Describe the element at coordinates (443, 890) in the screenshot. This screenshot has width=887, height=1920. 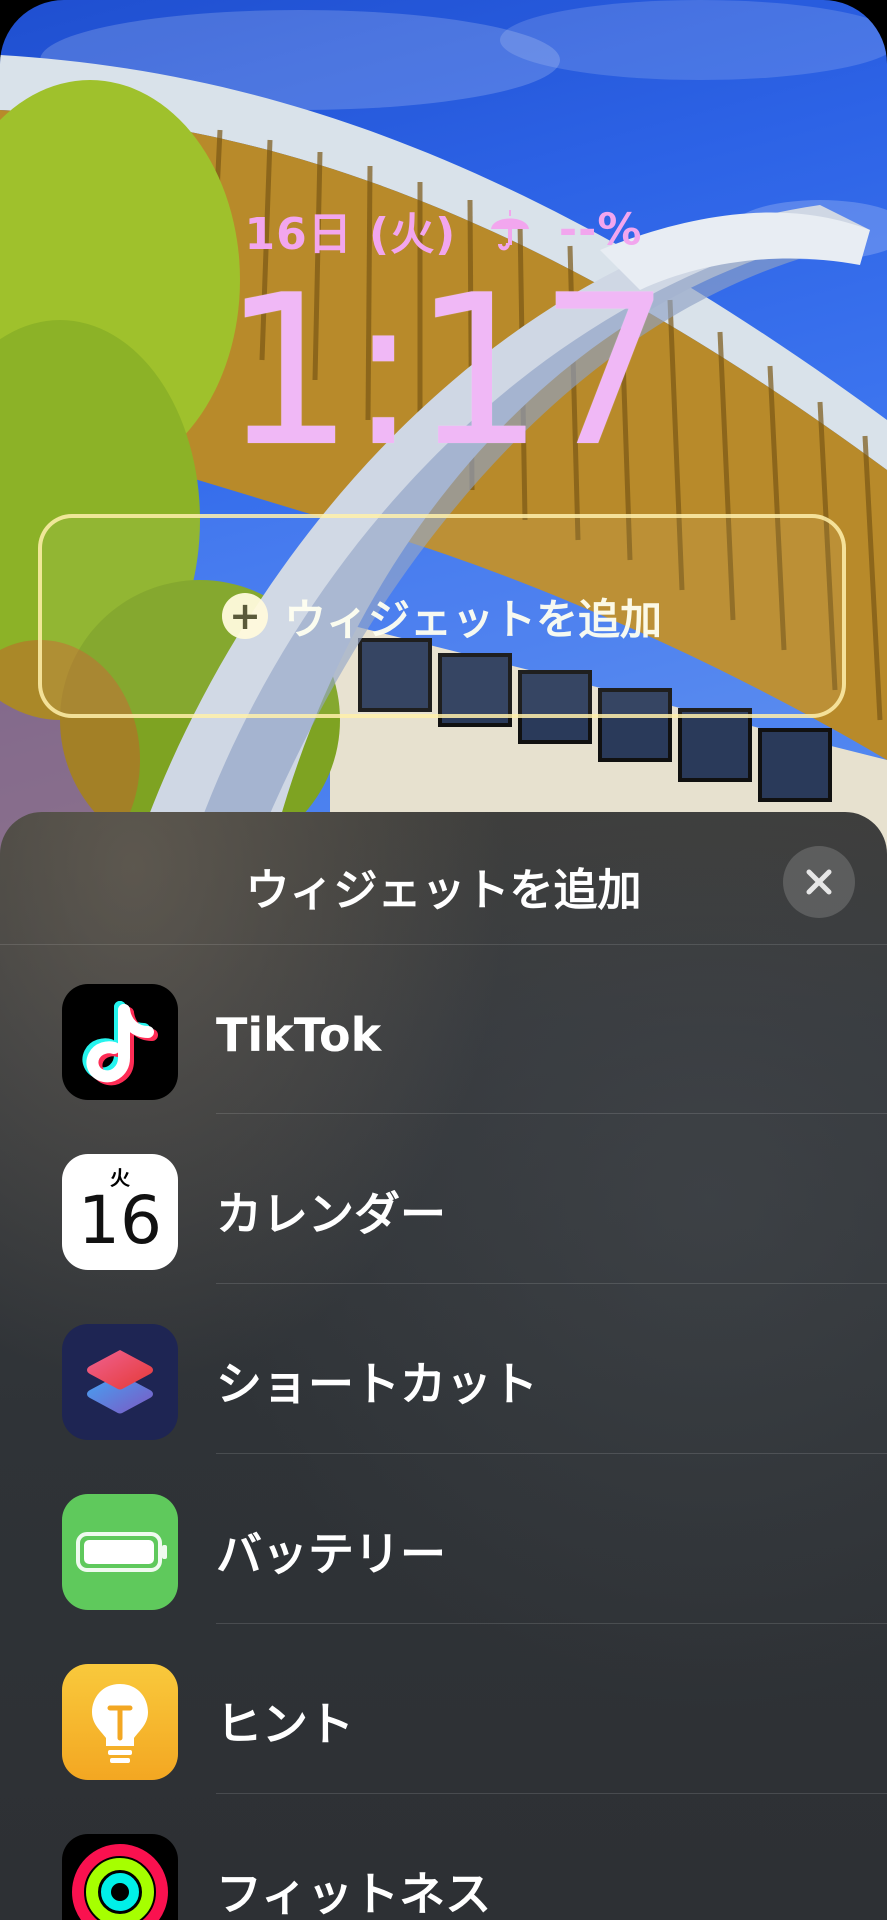
I see `sheet-title: ウィジェットを追加` at that location.